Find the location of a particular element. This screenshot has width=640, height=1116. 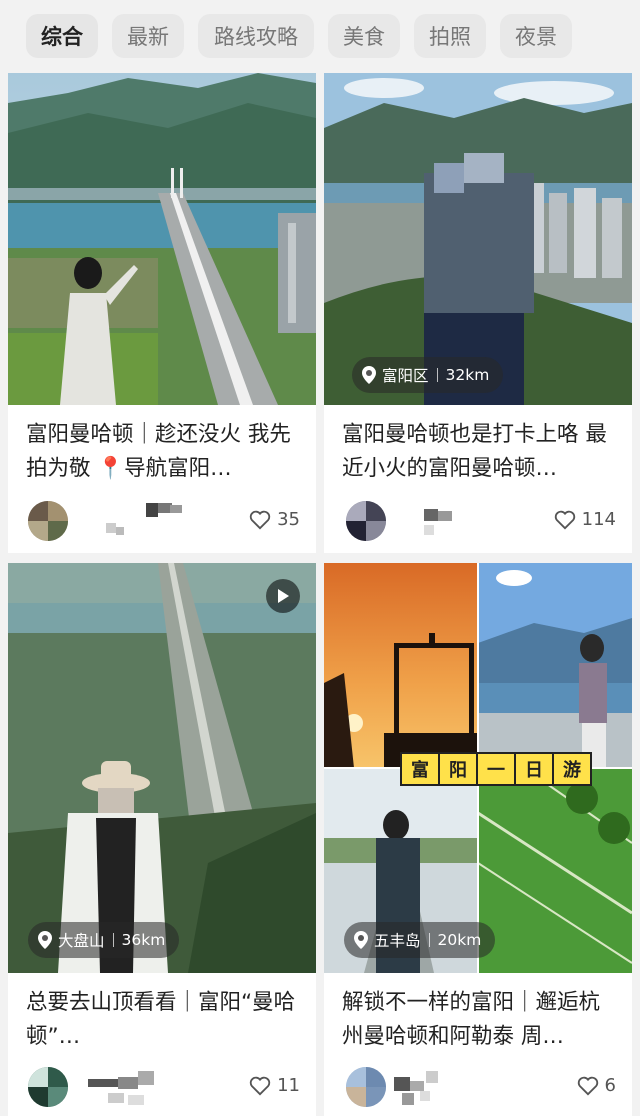

like-count-value: 35 is located at coordinates (288, 519).